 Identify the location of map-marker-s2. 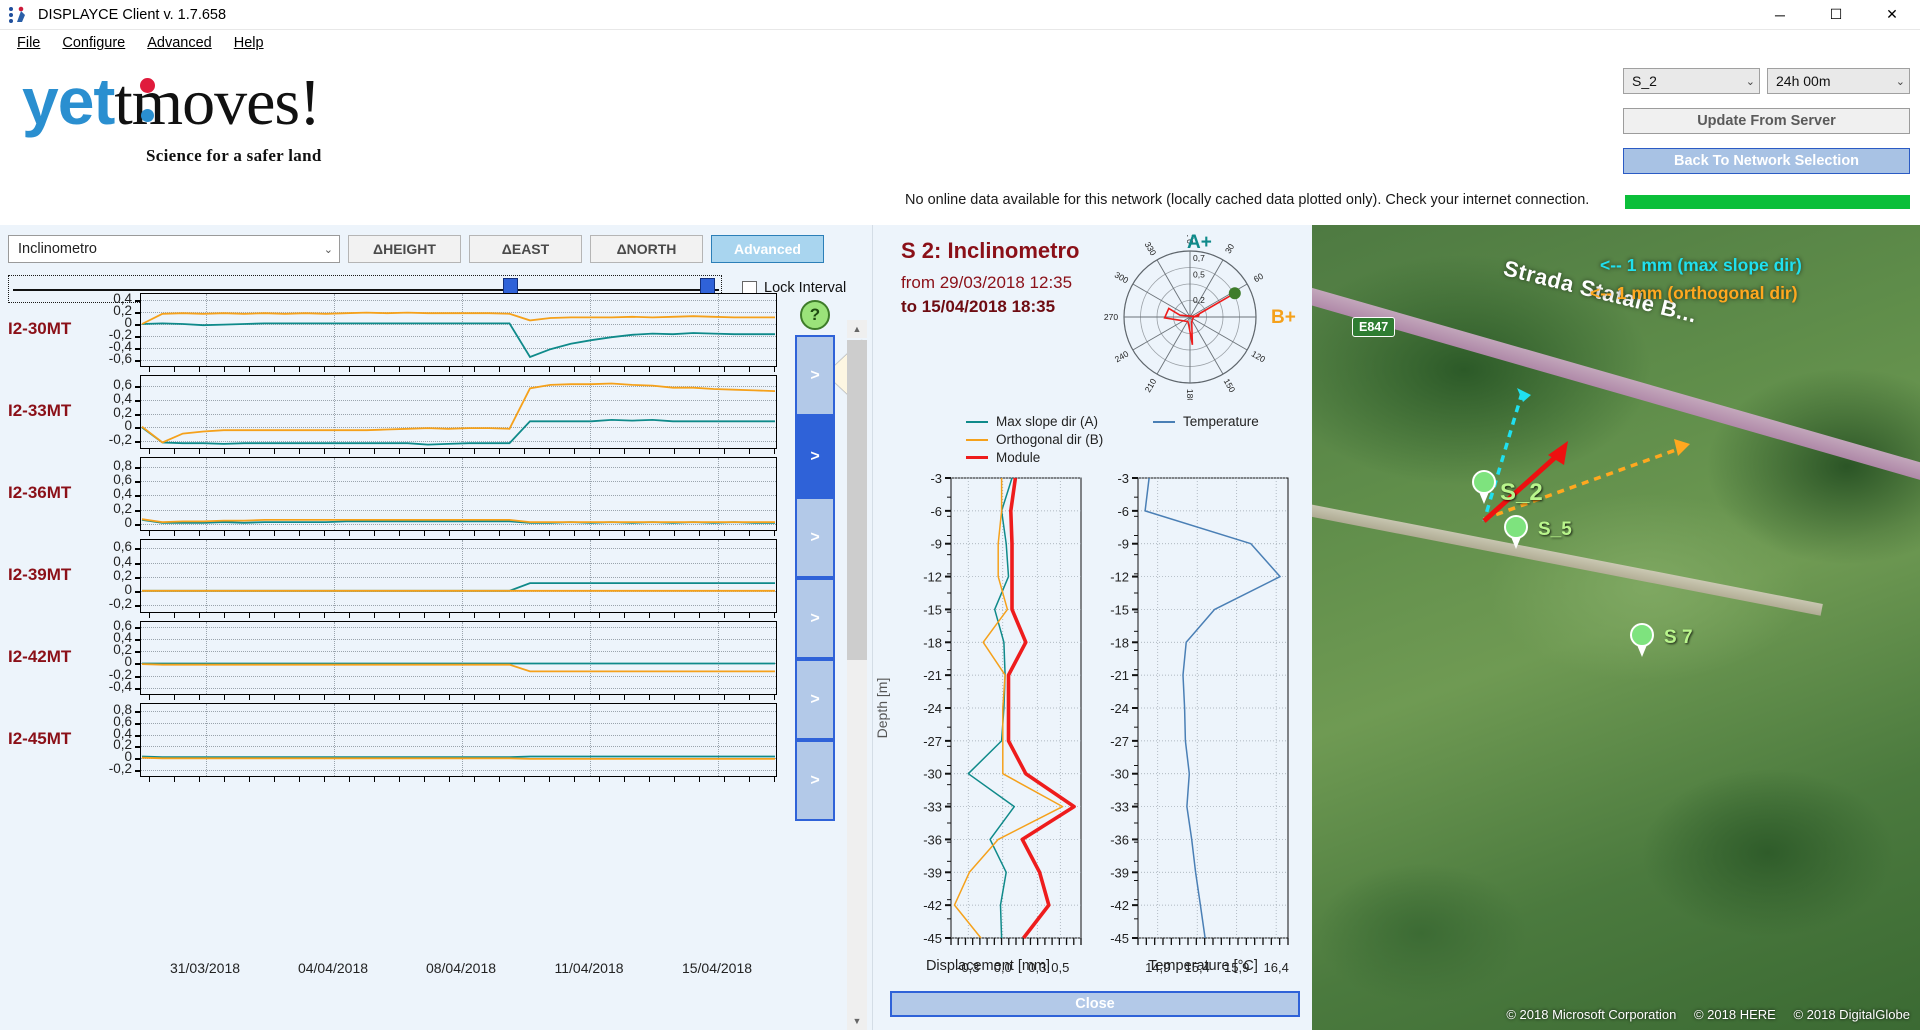
(1484, 487).